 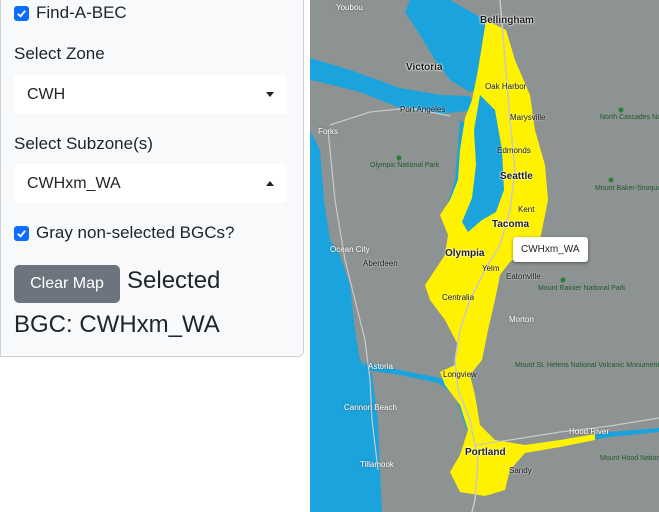 What do you see at coordinates (370, 407) in the screenshot?
I see `place-cannon-beach: Cannon Beach` at bounding box center [370, 407].